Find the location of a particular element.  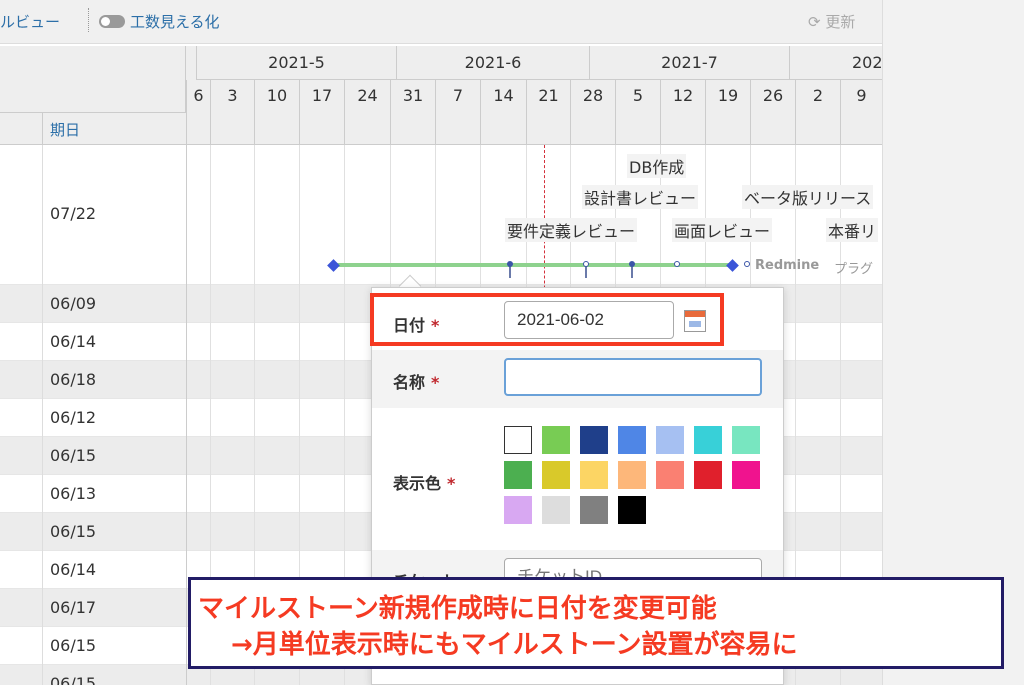

month-header: 2021-6 is located at coordinates (492, 63).